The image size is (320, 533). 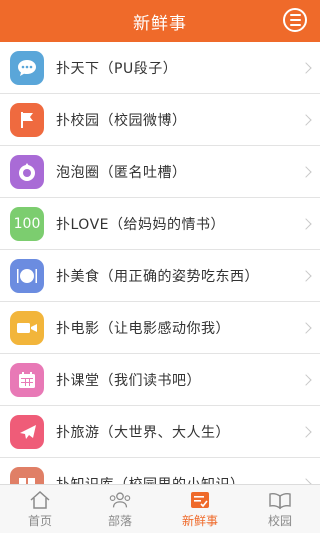 I want to click on app-header: 新鲜事, so click(x=160, y=21).